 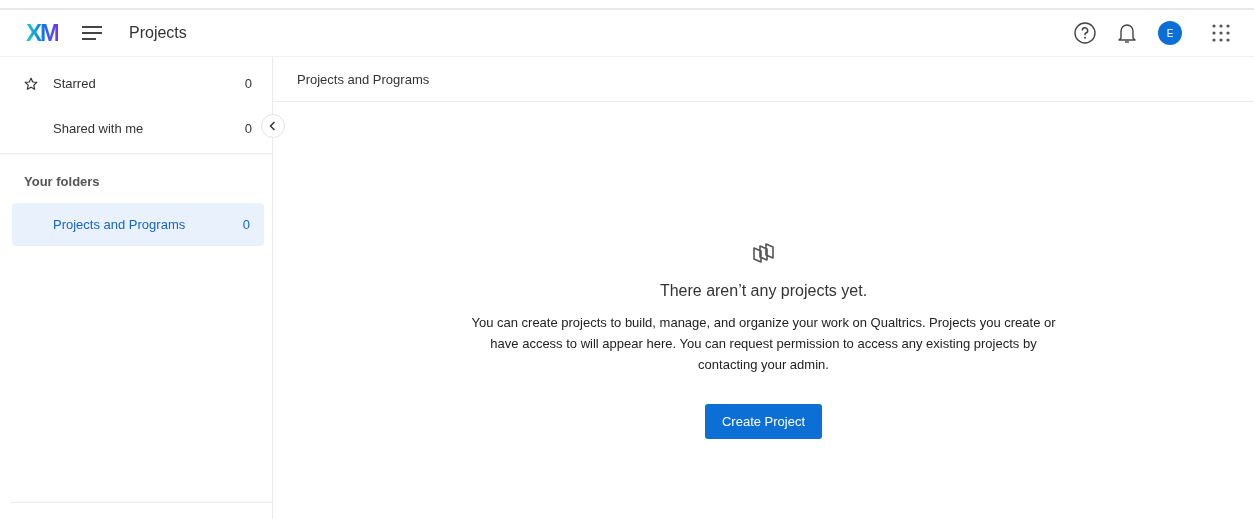 What do you see at coordinates (129, 128) in the screenshot?
I see `sidebar-item: Shared with me 0` at bounding box center [129, 128].